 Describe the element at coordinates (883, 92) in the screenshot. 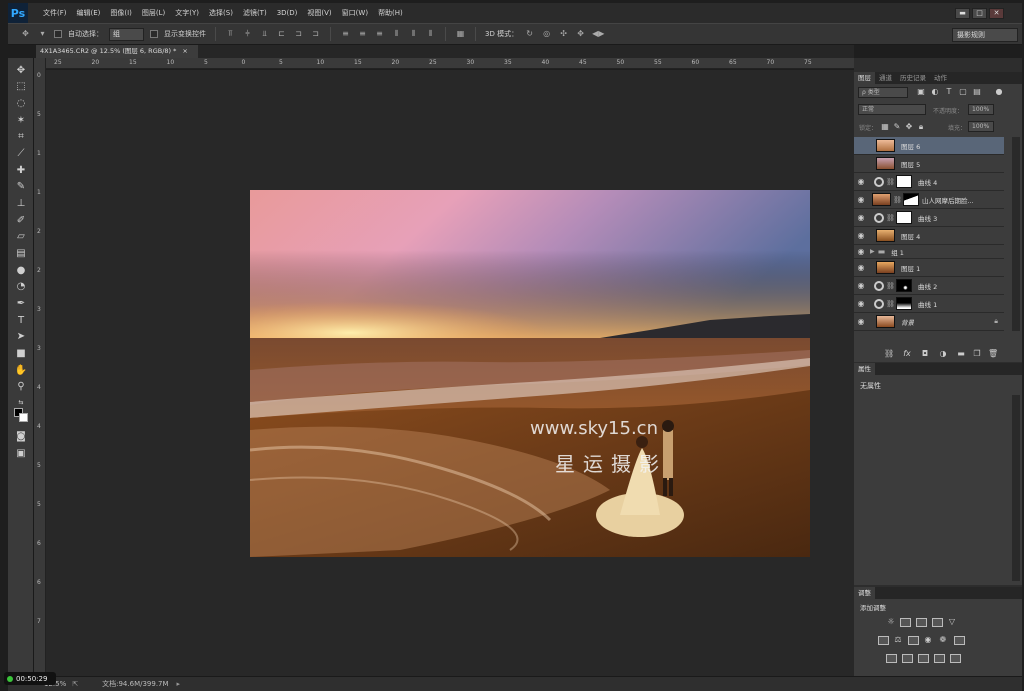

I see `layer-filter-dropdown: ρ 类型` at that location.